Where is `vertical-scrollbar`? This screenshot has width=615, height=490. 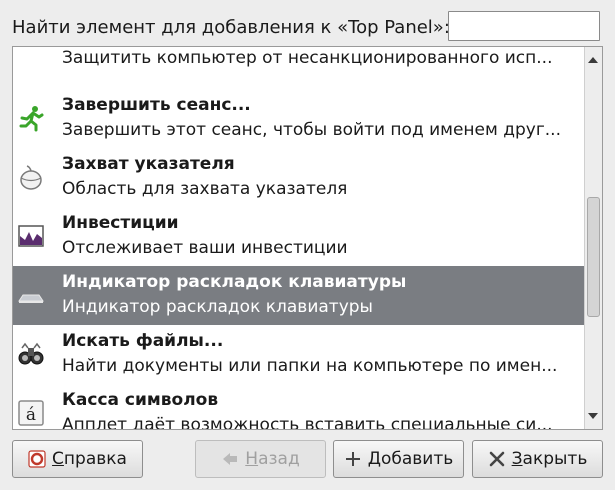 vertical-scrollbar is located at coordinates (593, 238).